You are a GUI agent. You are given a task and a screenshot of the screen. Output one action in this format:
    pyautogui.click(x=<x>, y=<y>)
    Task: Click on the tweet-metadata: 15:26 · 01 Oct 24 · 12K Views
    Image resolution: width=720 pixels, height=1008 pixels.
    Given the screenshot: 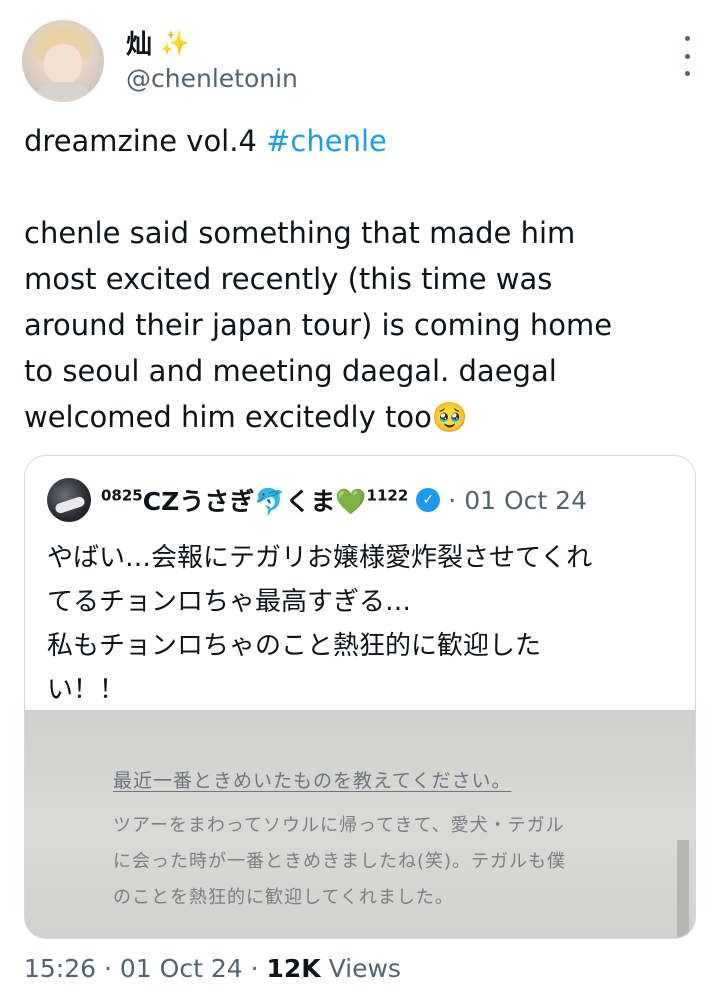 What is the action you would take?
    pyautogui.click(x=212, y=968)
    